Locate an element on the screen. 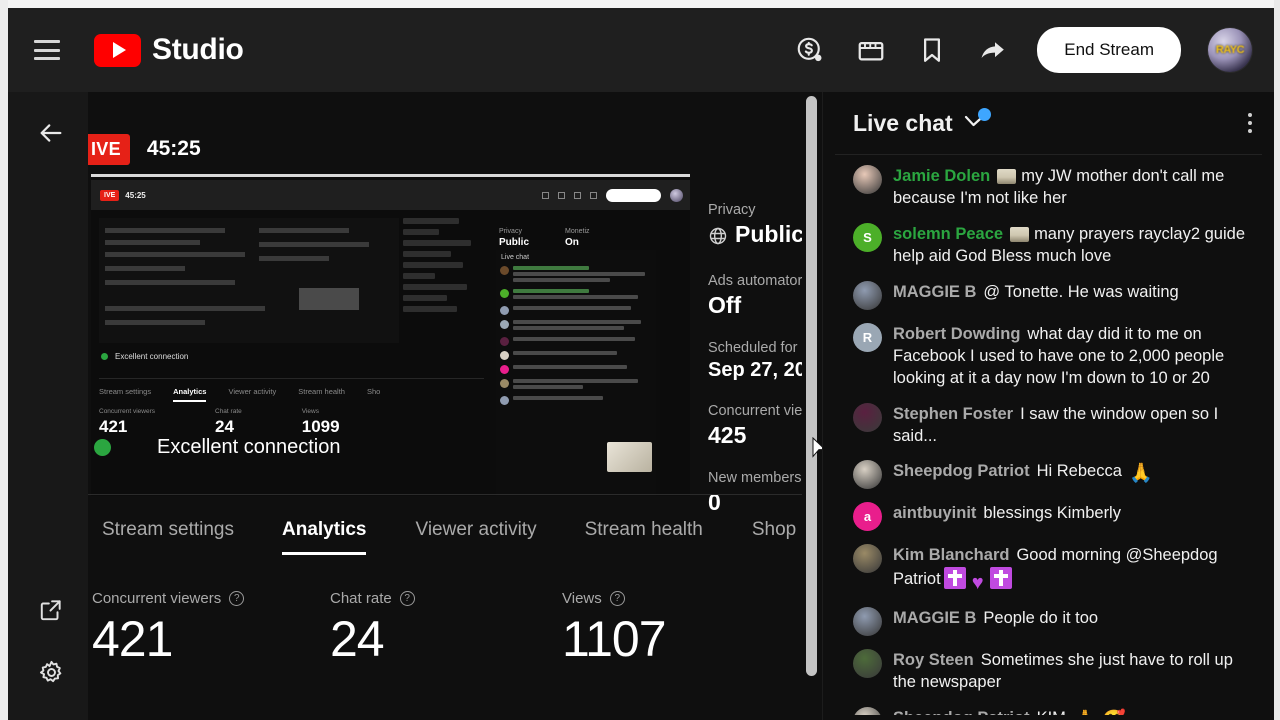  chat-text: KIM is located at coordinates (1051, 712).